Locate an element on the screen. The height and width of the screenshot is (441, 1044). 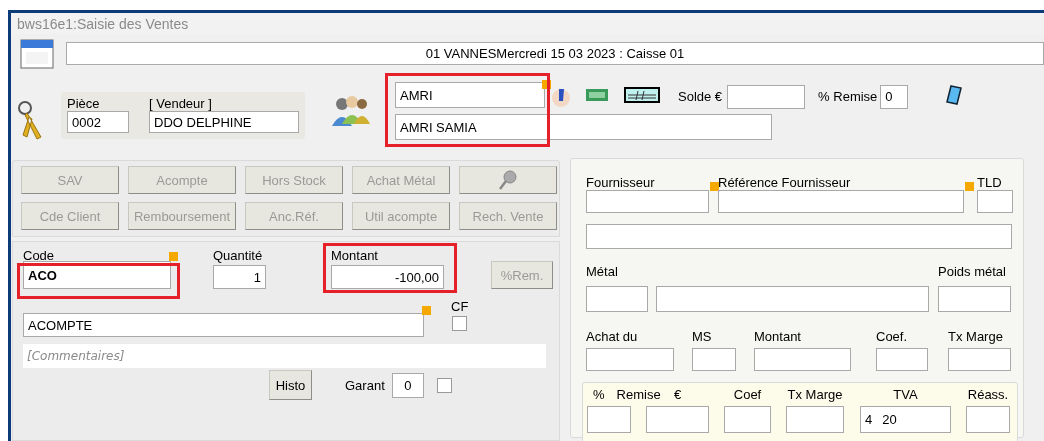
field-label: Quantité is located at coordinates (238, 255).